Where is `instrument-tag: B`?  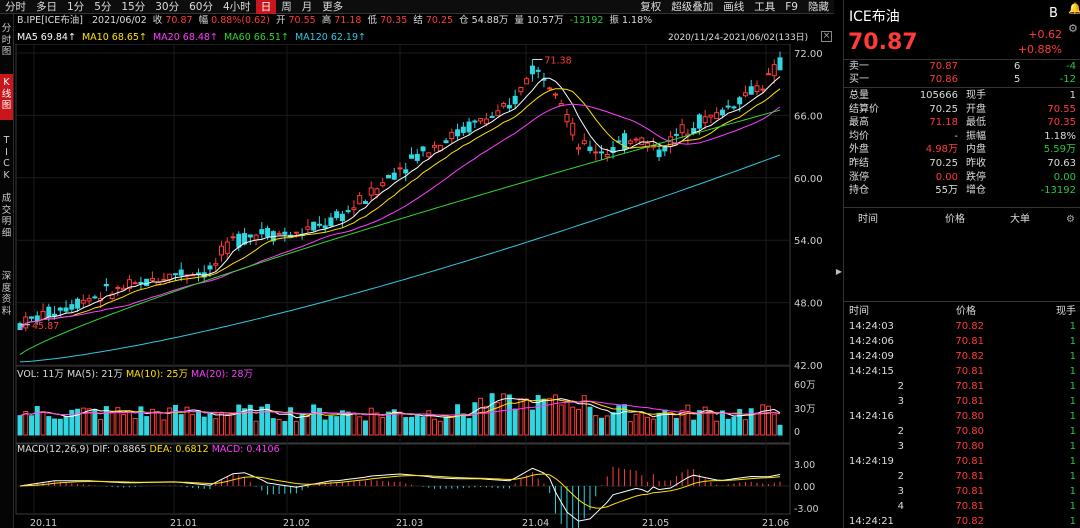 instrument-tag: B is located at coordinates (1053, 13).